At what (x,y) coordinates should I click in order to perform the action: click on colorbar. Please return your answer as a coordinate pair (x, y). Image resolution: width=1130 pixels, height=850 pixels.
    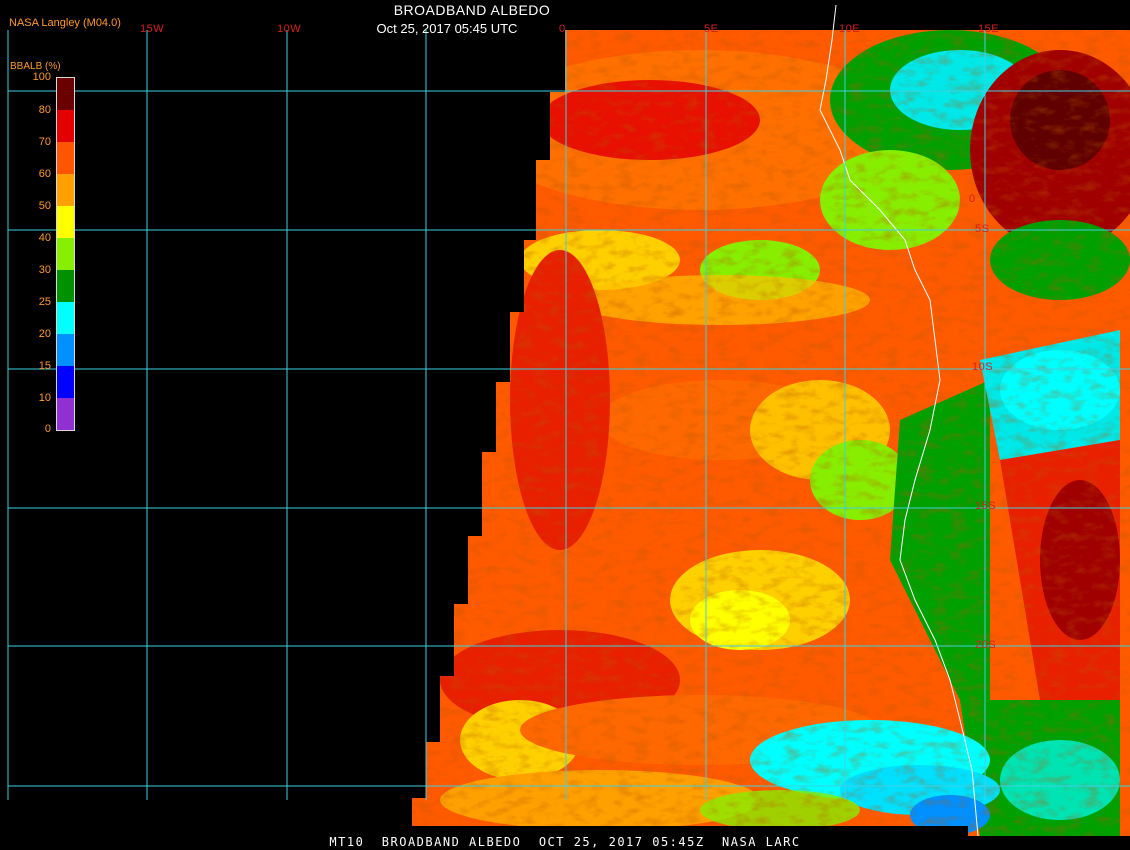
    Looking at the image, I should click on (65, 254).